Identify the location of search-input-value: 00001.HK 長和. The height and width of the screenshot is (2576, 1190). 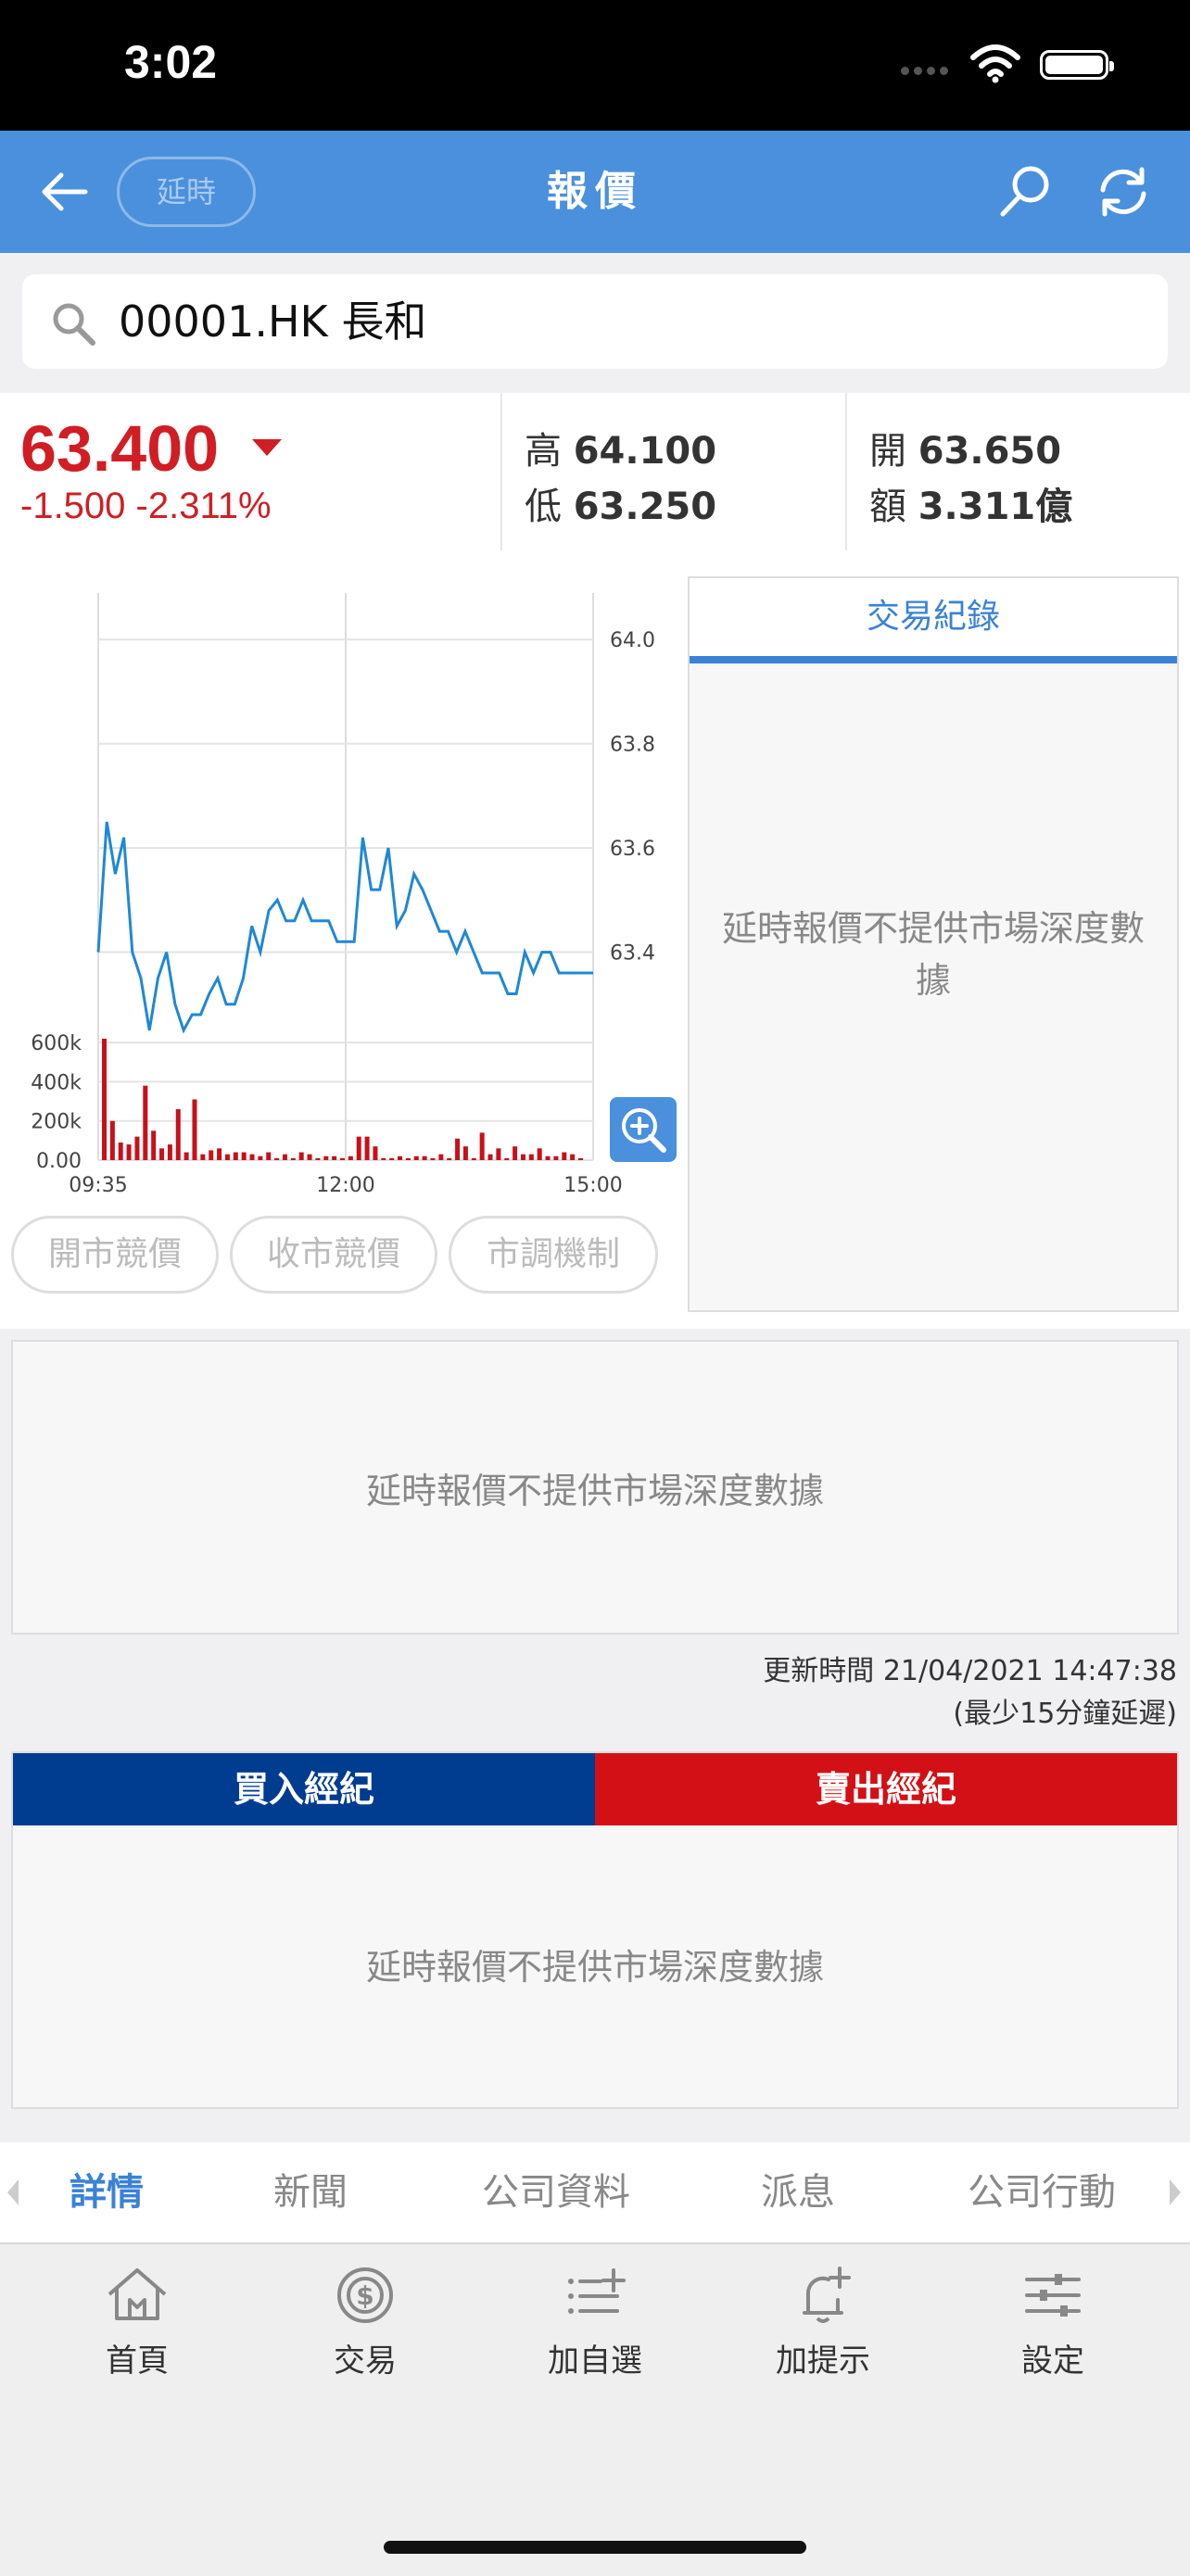
(272, 321).